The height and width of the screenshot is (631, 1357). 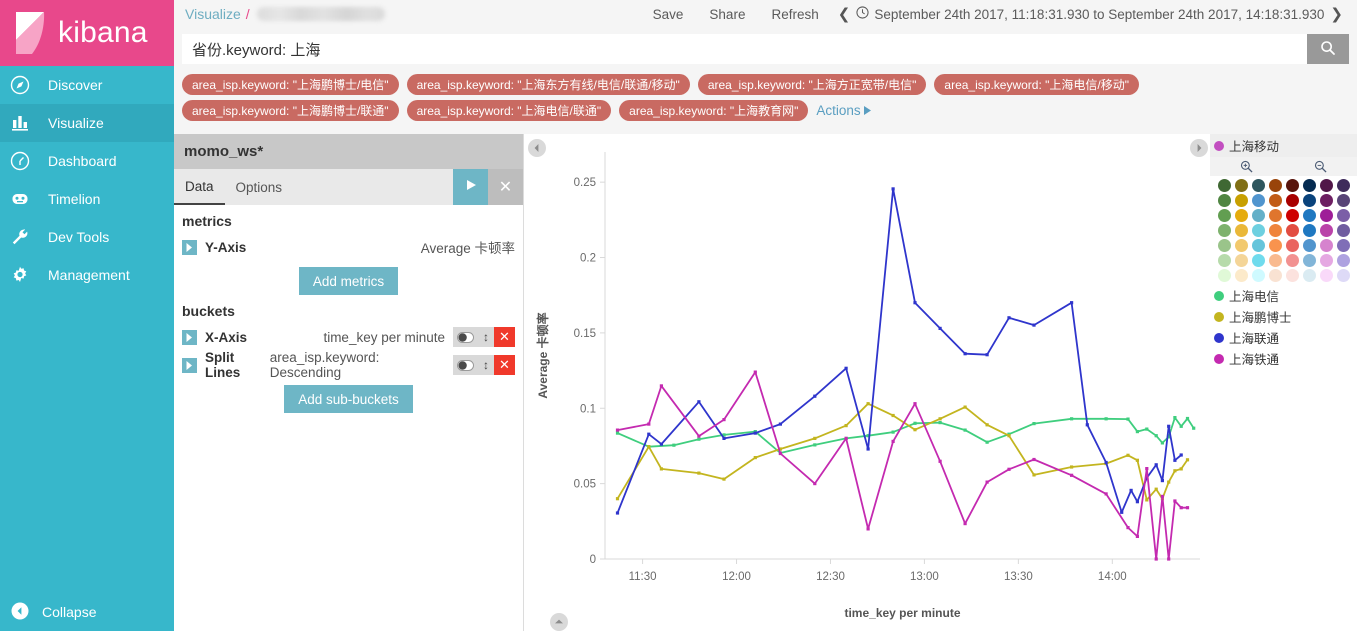 What do you see at coordinates (1036, 84) in the screenshot?
I see `filter-pill: area_isp.keyword: "上海电信/移动"` at bounding box center [1036, 84].